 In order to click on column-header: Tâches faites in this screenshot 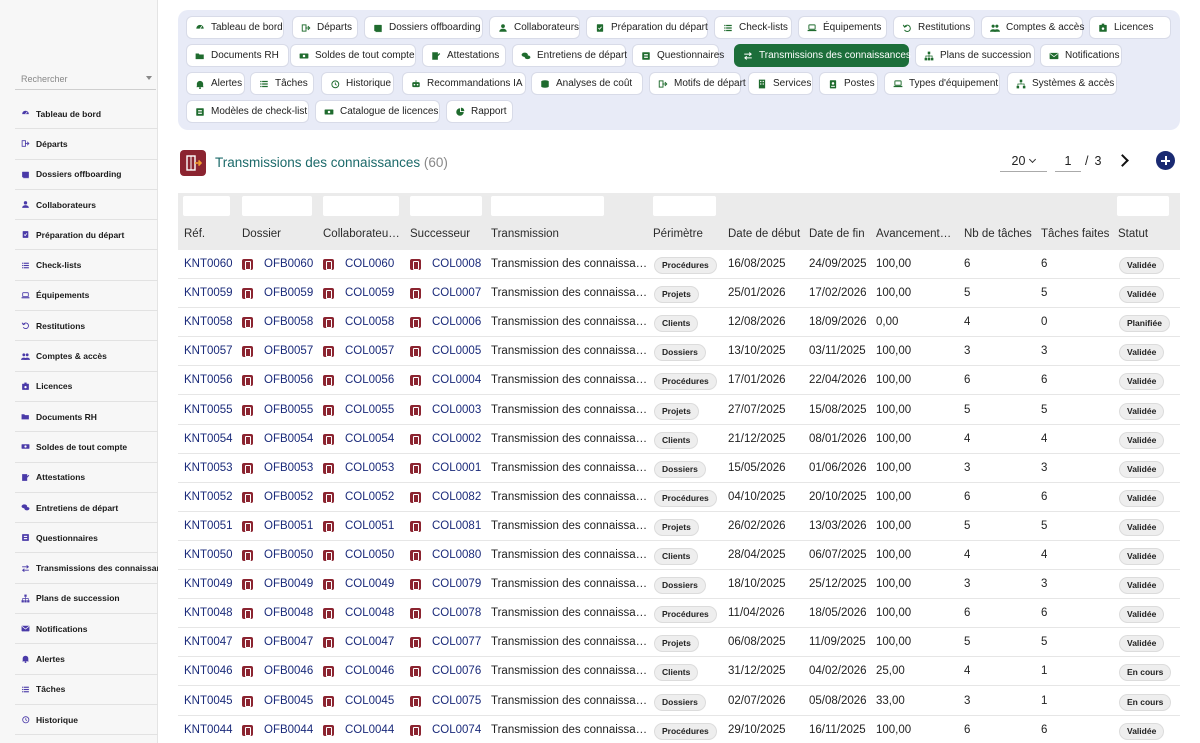, I will do `click(1078, 234)`.